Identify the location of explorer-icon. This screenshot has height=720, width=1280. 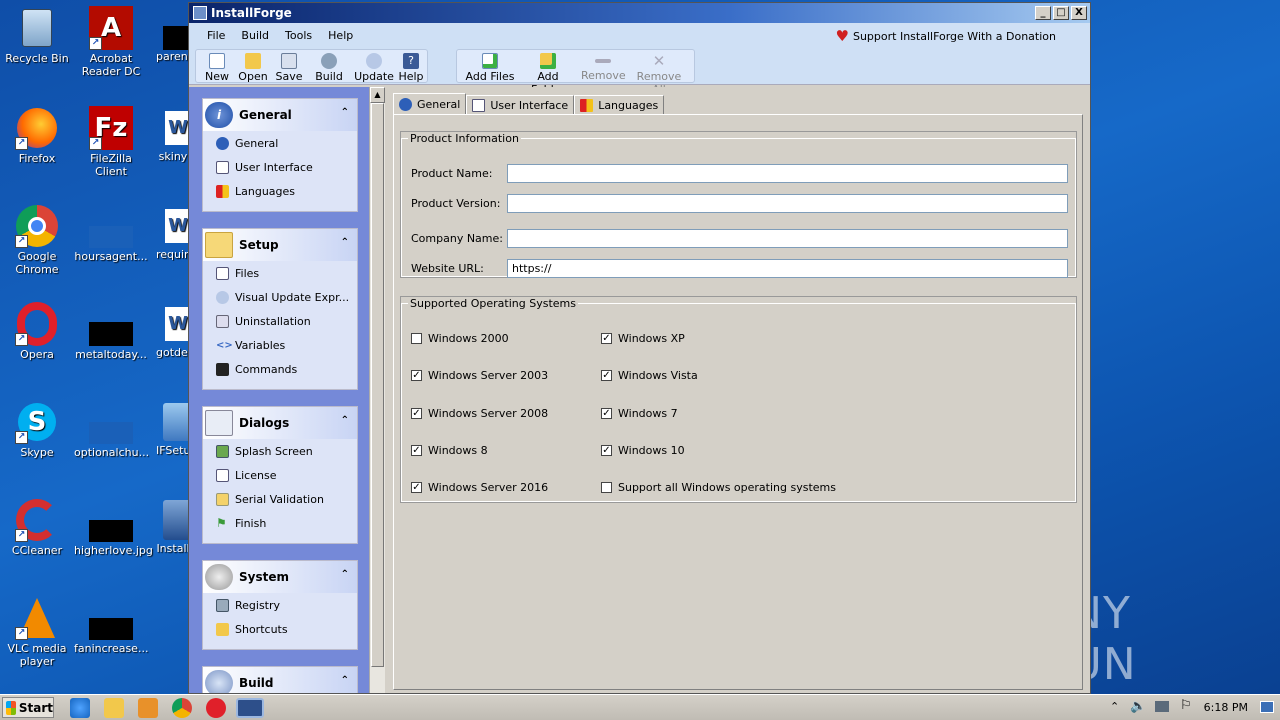
(114, 708).